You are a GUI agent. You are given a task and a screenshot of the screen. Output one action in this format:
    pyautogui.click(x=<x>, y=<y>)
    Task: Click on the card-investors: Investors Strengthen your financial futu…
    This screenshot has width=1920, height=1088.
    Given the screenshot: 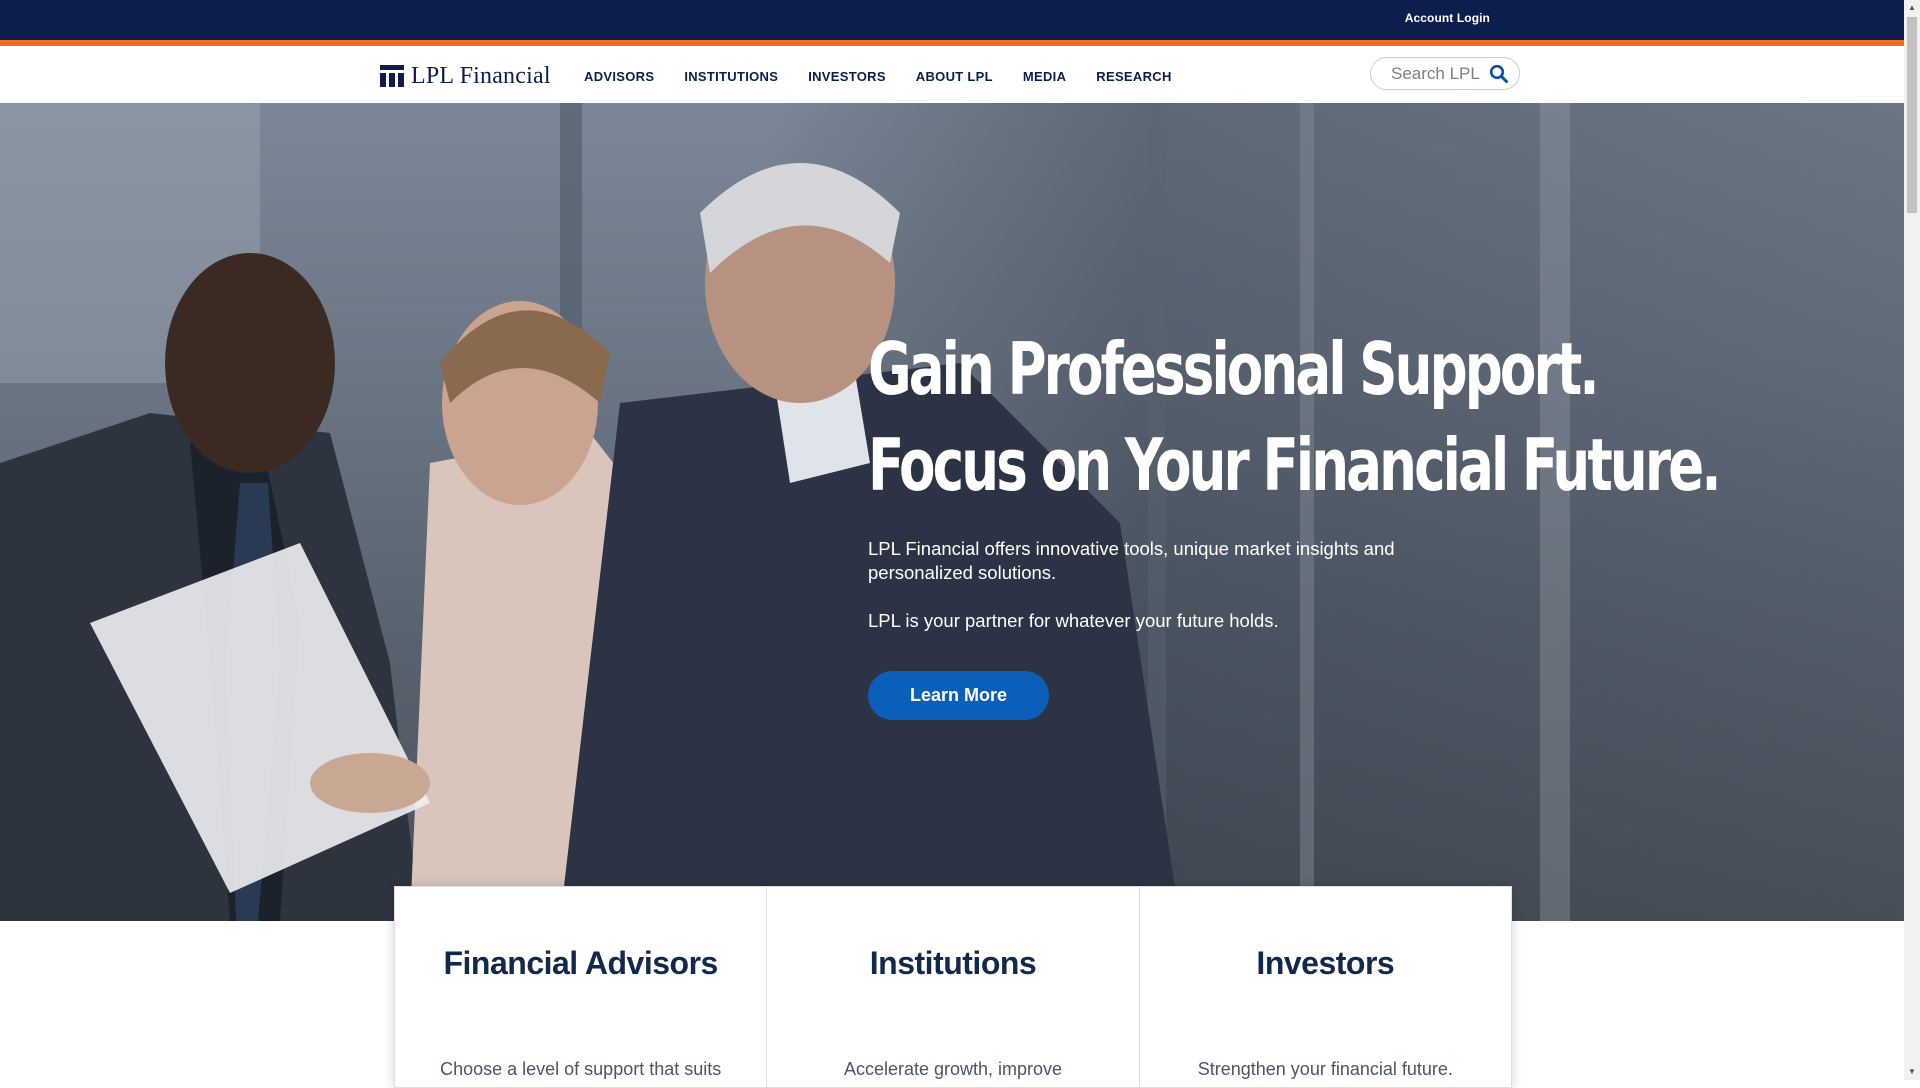 What is the action you would take?
    pyautogui.click(x=1325, y=987)
    